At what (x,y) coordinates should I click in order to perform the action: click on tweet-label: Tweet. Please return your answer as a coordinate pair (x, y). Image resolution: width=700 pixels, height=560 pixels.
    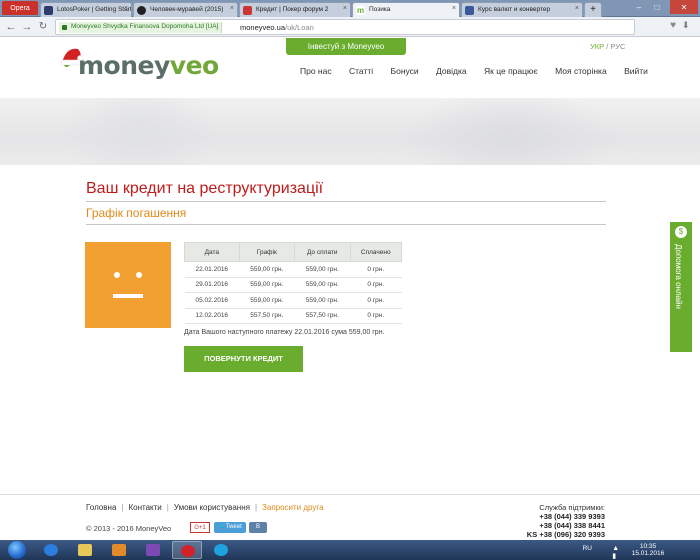
    Looking at the image, I should click on (233, 527).